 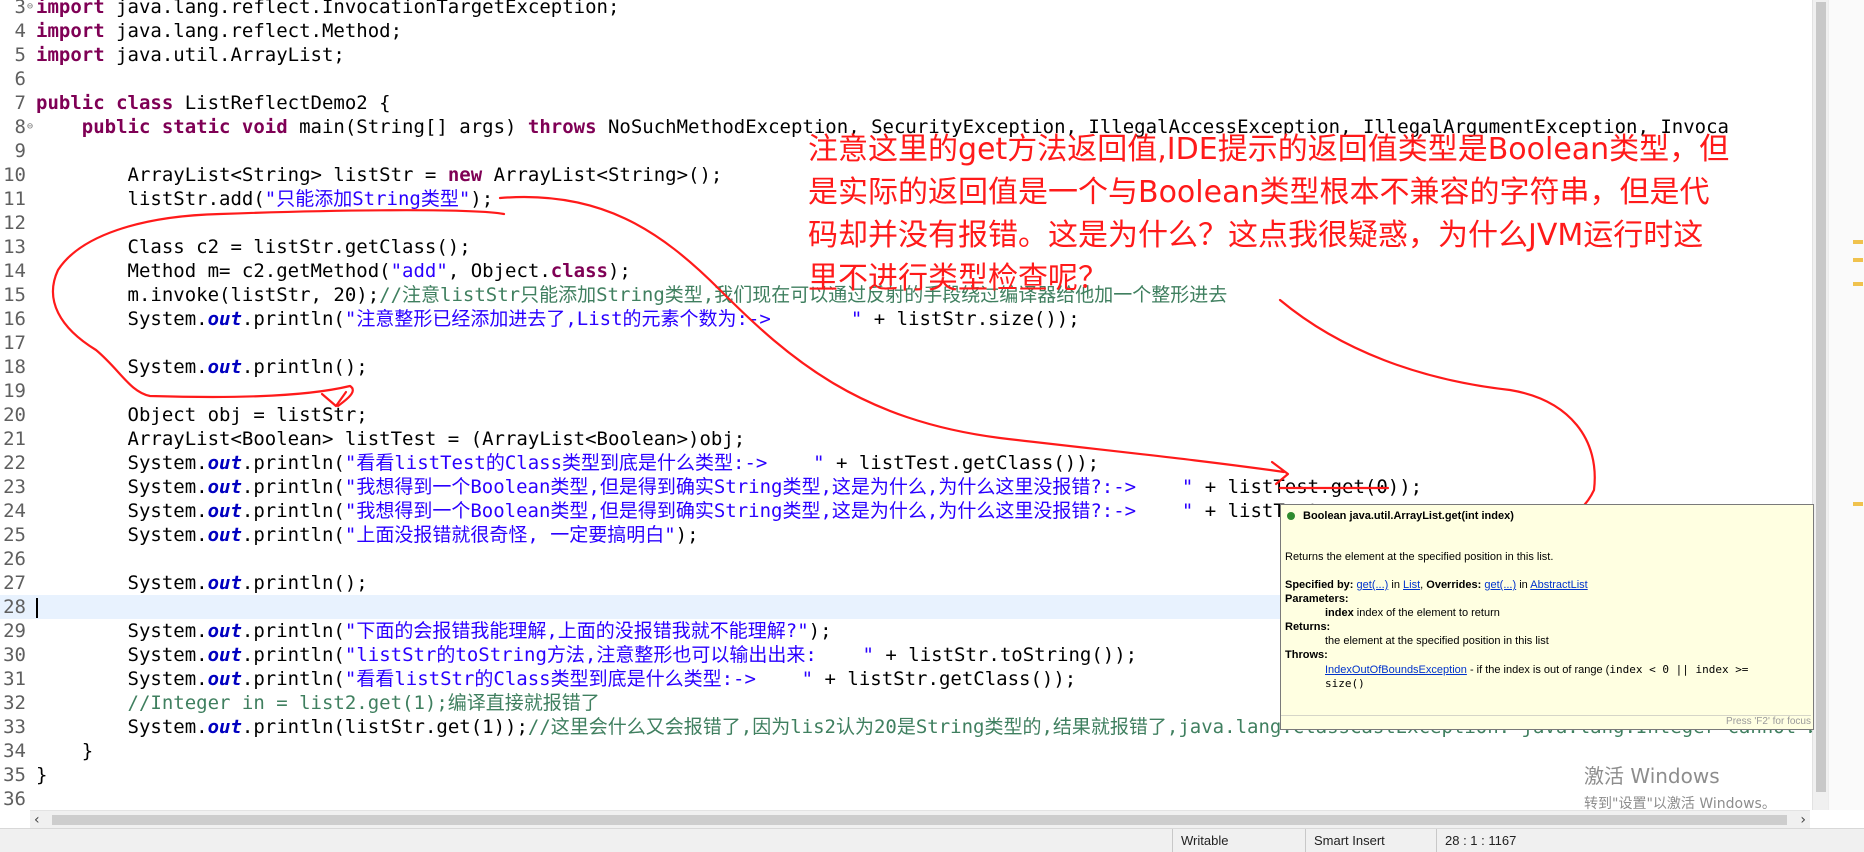 What do you see at coordinates (906, 31) in the screenshot?
I see `code-line: 4 import java.lang.reflect.Method;` at bounding box center [906, 31].